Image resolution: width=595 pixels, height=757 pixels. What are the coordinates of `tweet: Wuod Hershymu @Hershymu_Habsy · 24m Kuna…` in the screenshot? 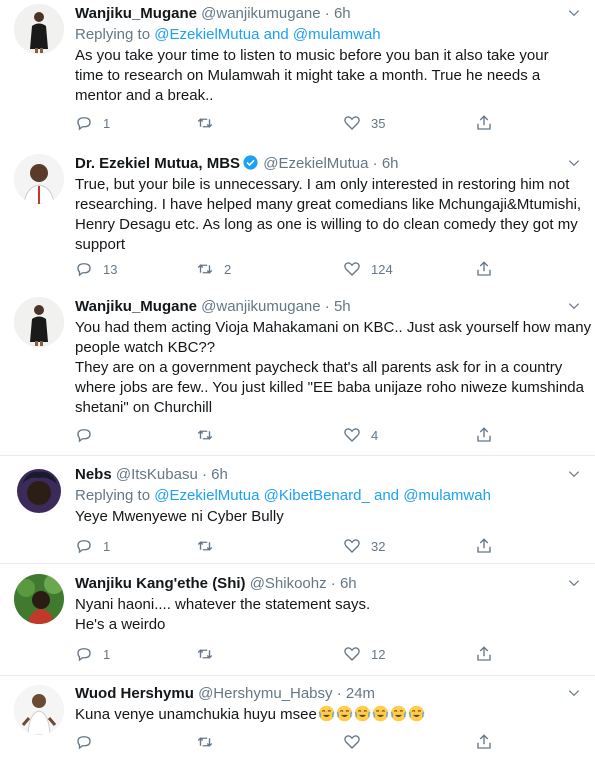 It's located at (297, 716).